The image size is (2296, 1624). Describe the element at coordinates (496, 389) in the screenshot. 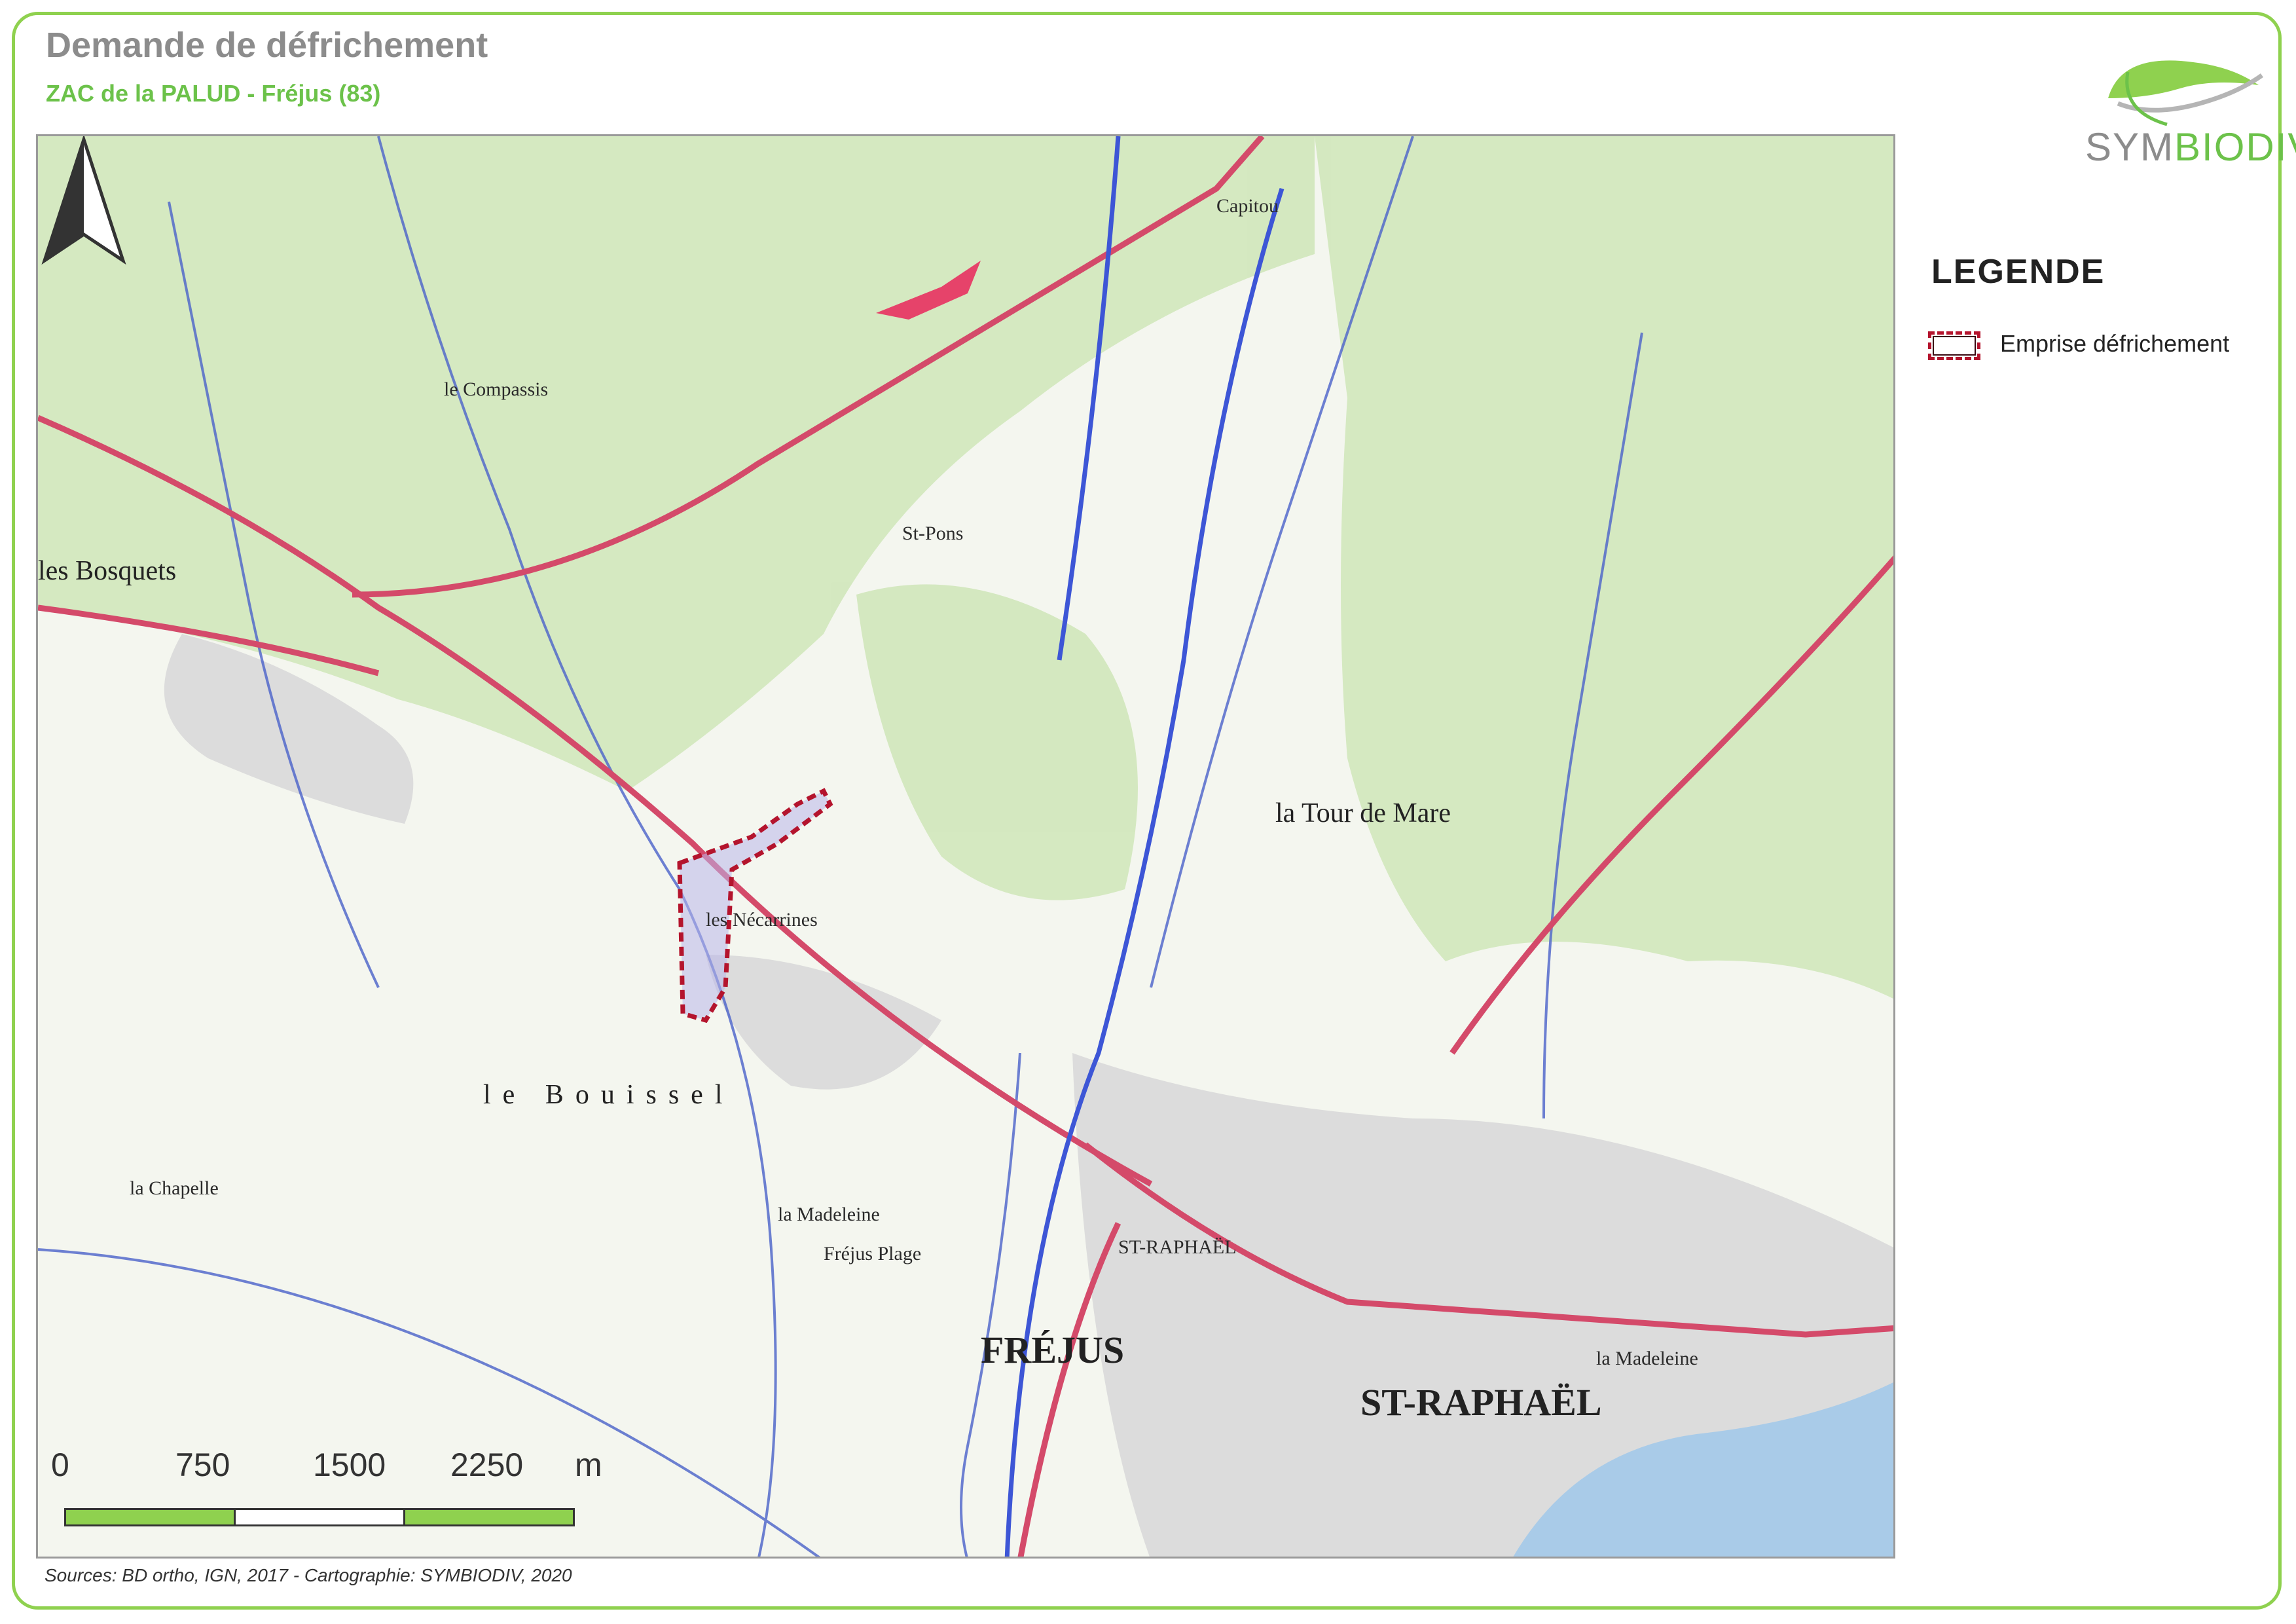

I see `place-compassis-label: le Compassis` at that location.